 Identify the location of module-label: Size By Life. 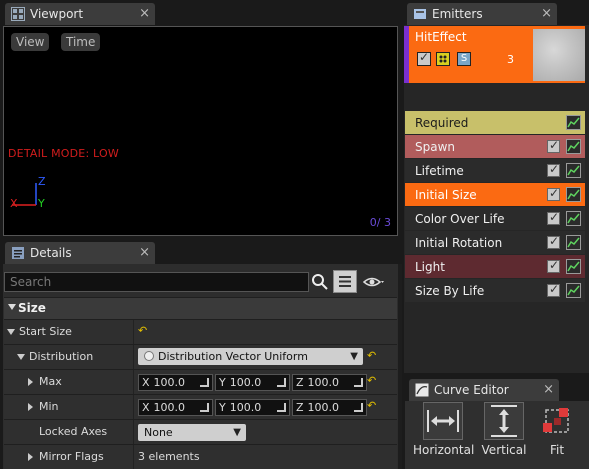
(450, 290).